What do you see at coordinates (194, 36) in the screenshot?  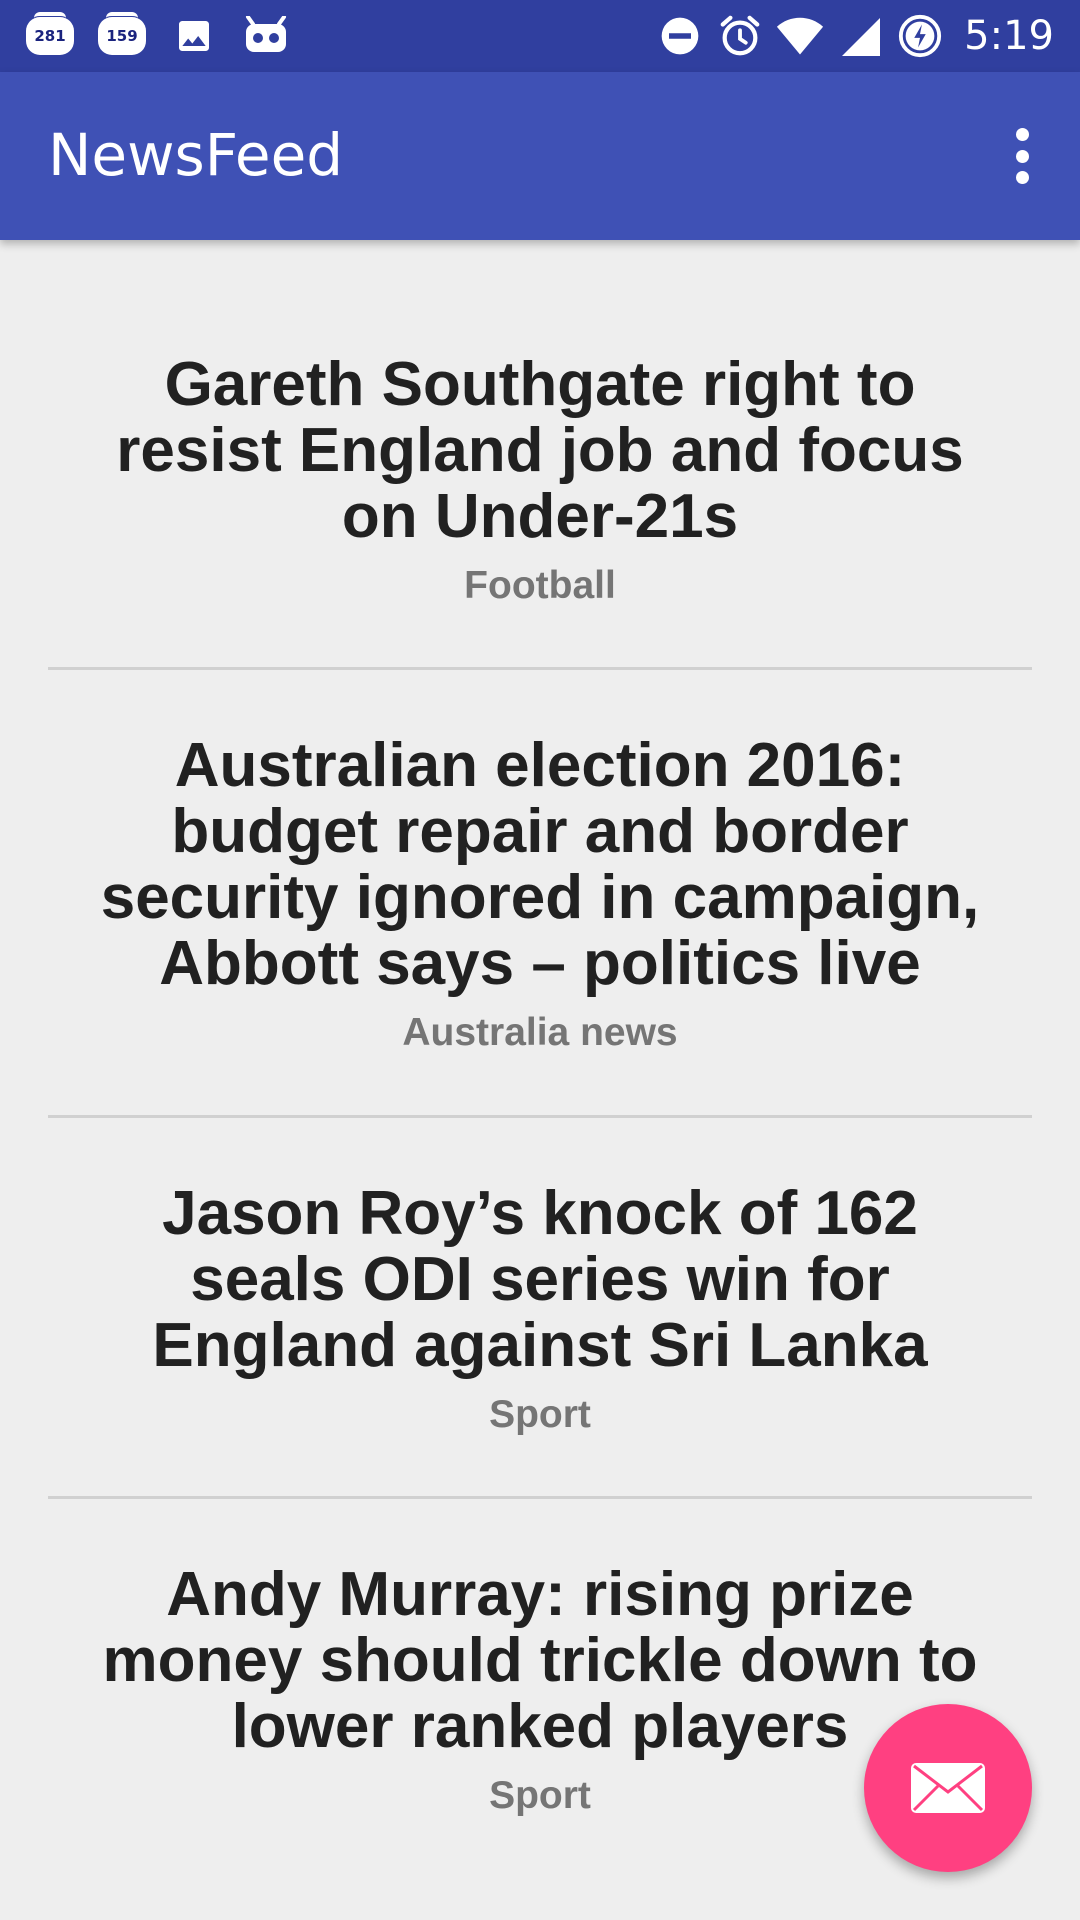 I see `image-icon` at bounding box center [194, 36].